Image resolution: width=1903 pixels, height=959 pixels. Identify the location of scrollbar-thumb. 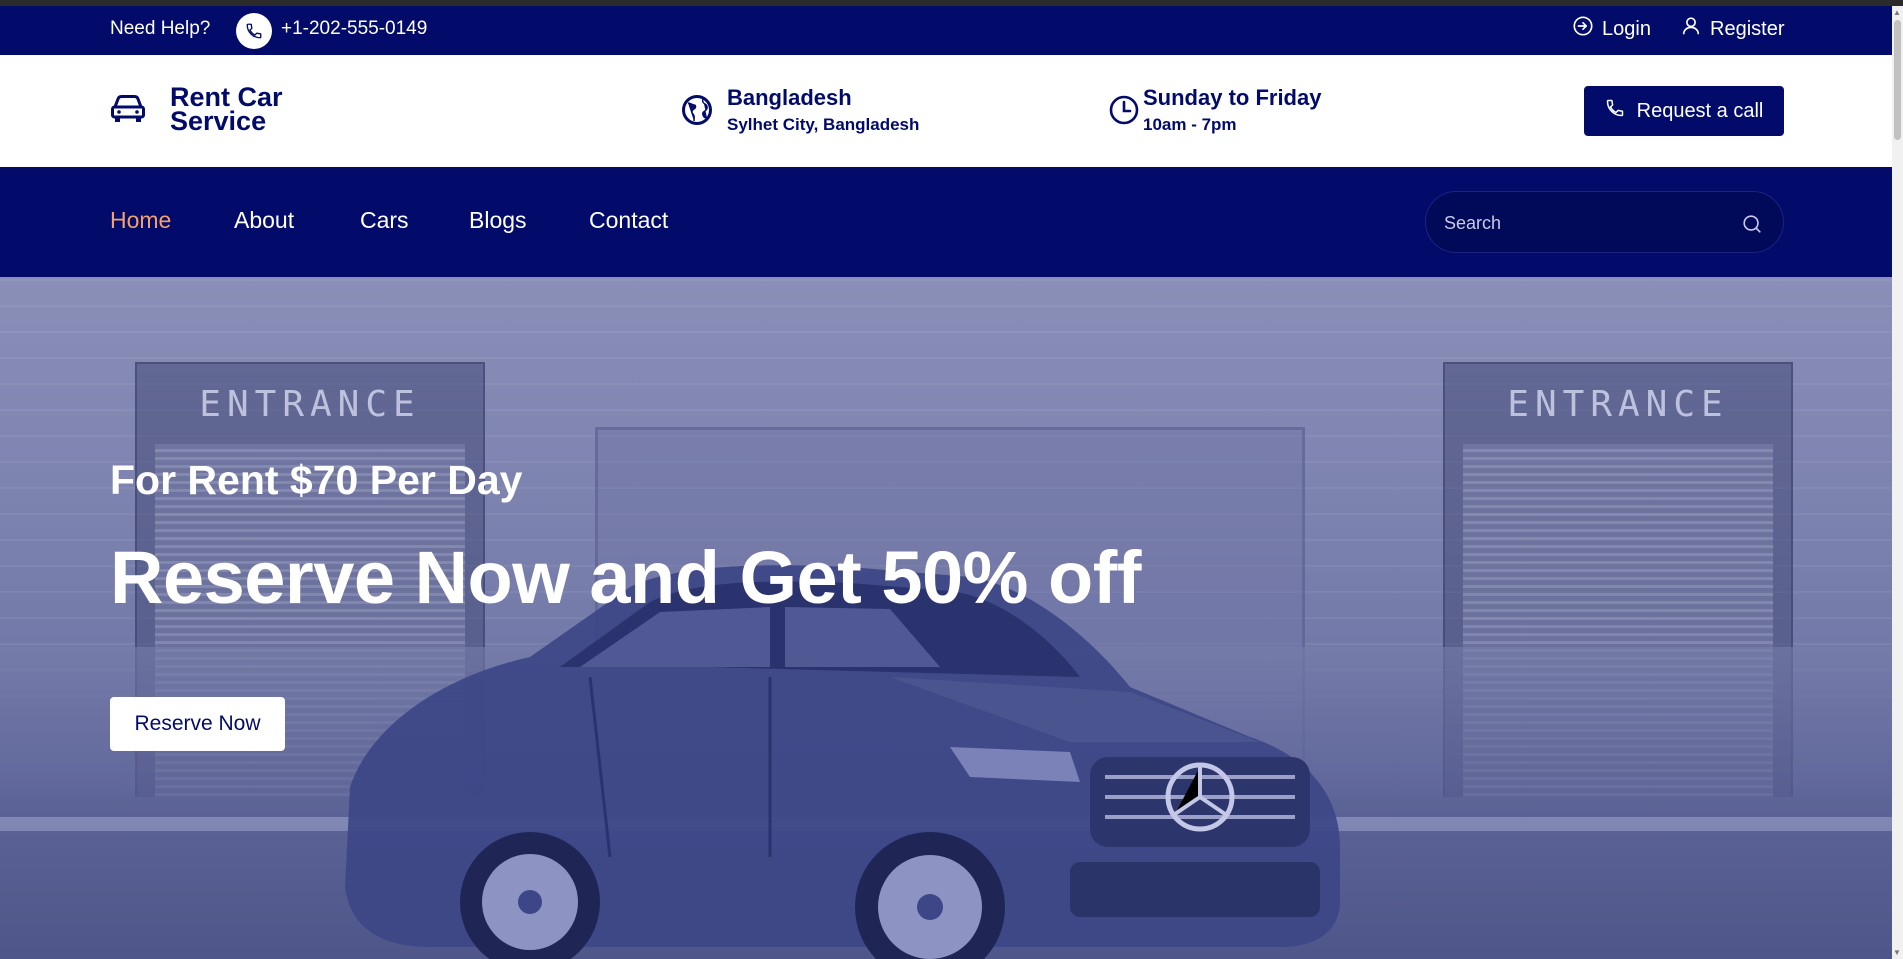
(1897, 80).